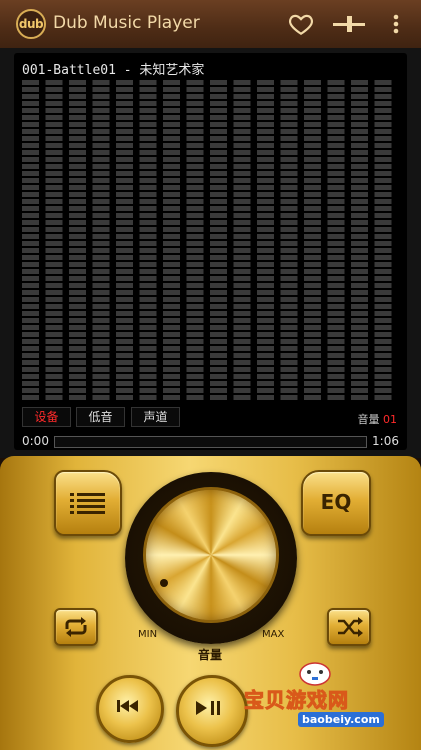  Describe the element at coordinates (126, 23) in the screenshot. I see `app-title: Dub Music Player` at that location.